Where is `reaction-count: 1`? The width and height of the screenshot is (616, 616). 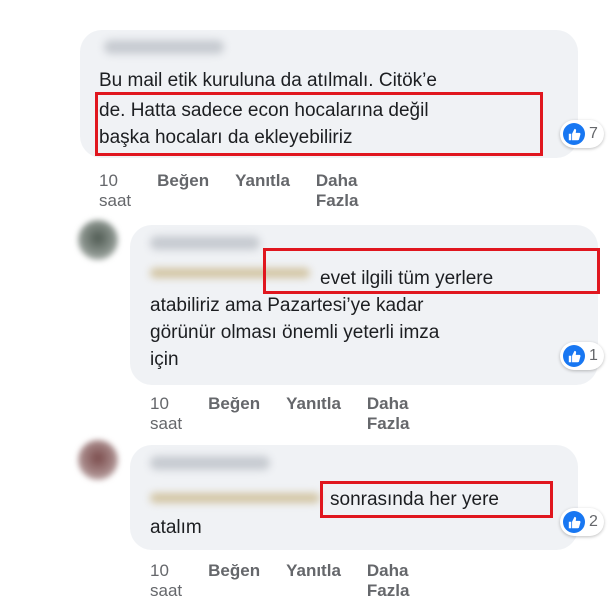 reaction-count: 1 is located at coordinates (593, 355).